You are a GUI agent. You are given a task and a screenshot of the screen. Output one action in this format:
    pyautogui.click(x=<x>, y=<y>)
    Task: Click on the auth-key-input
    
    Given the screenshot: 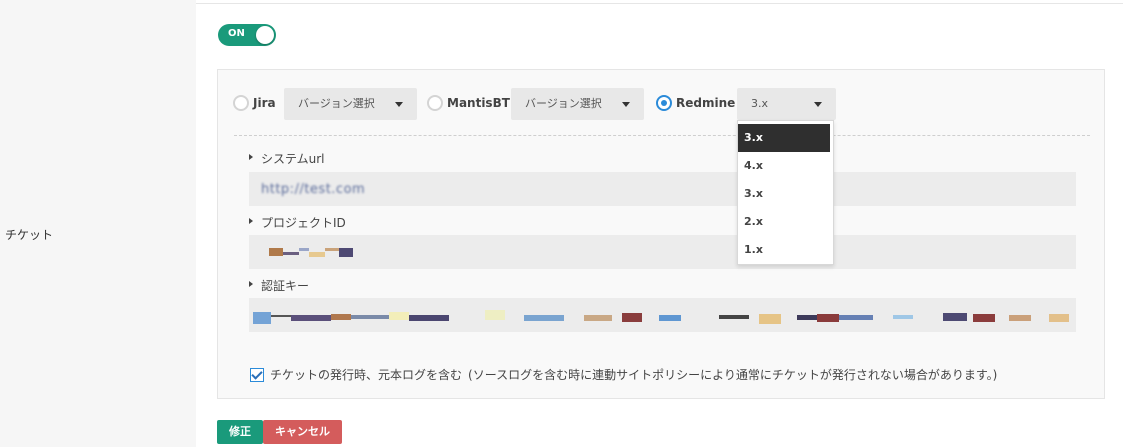 What is the action you would take?
    pyautogui.click(x=662, y=315)
    